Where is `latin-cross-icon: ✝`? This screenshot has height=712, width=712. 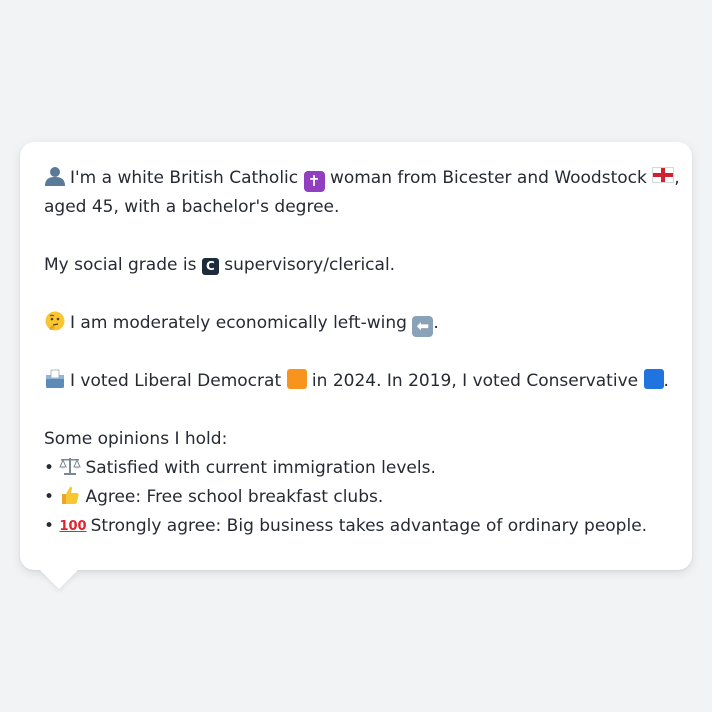
latin-cross-icon: ✝ is located at coordinates (314, 181).